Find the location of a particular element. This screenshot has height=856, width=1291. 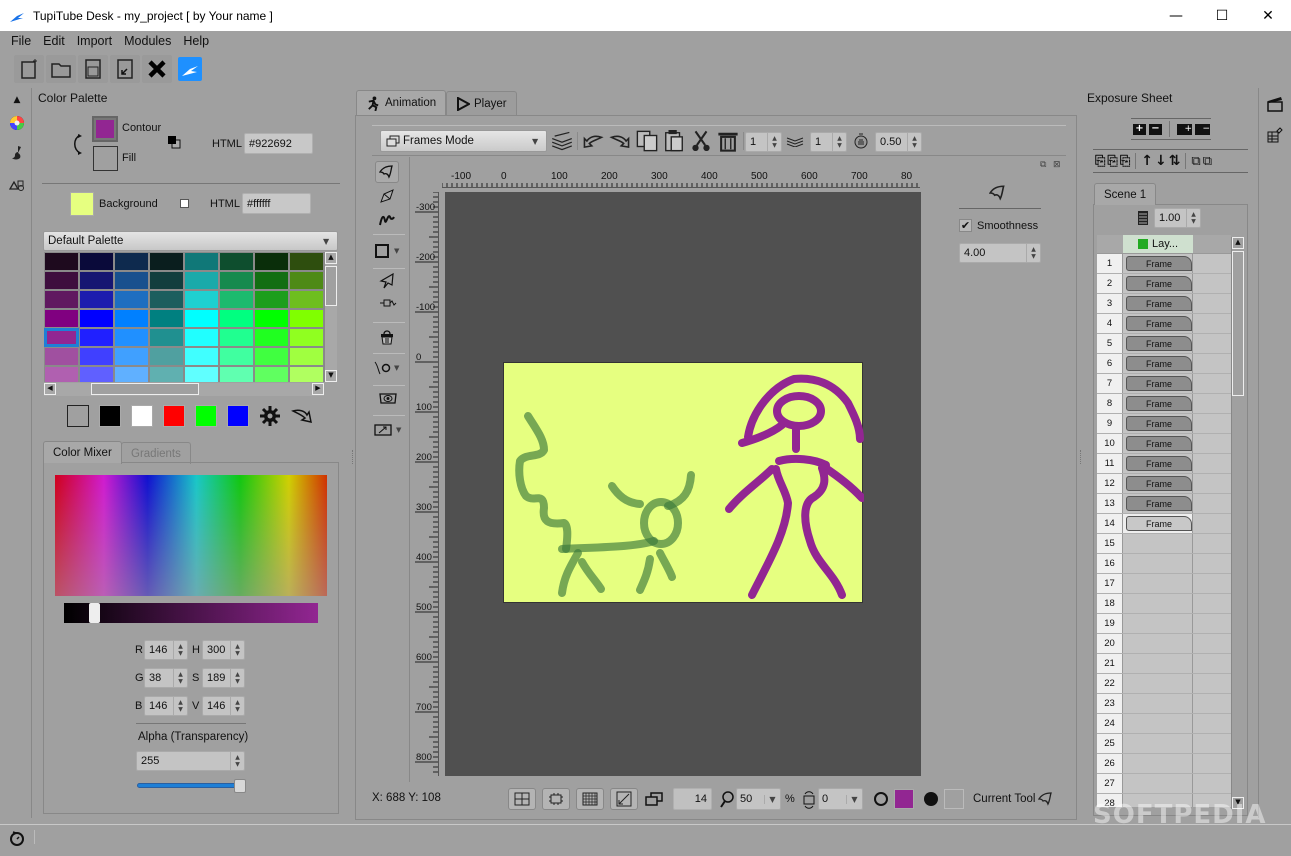

remove-frame-button: ⎘ is located at coordinates (1125, 161).